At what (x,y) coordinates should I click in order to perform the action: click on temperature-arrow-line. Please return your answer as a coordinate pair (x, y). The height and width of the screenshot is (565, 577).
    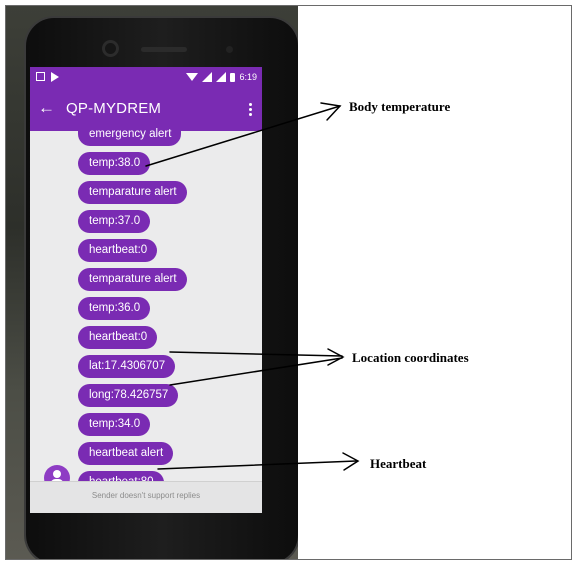
    Looking at the image, I should click on (243, 136).